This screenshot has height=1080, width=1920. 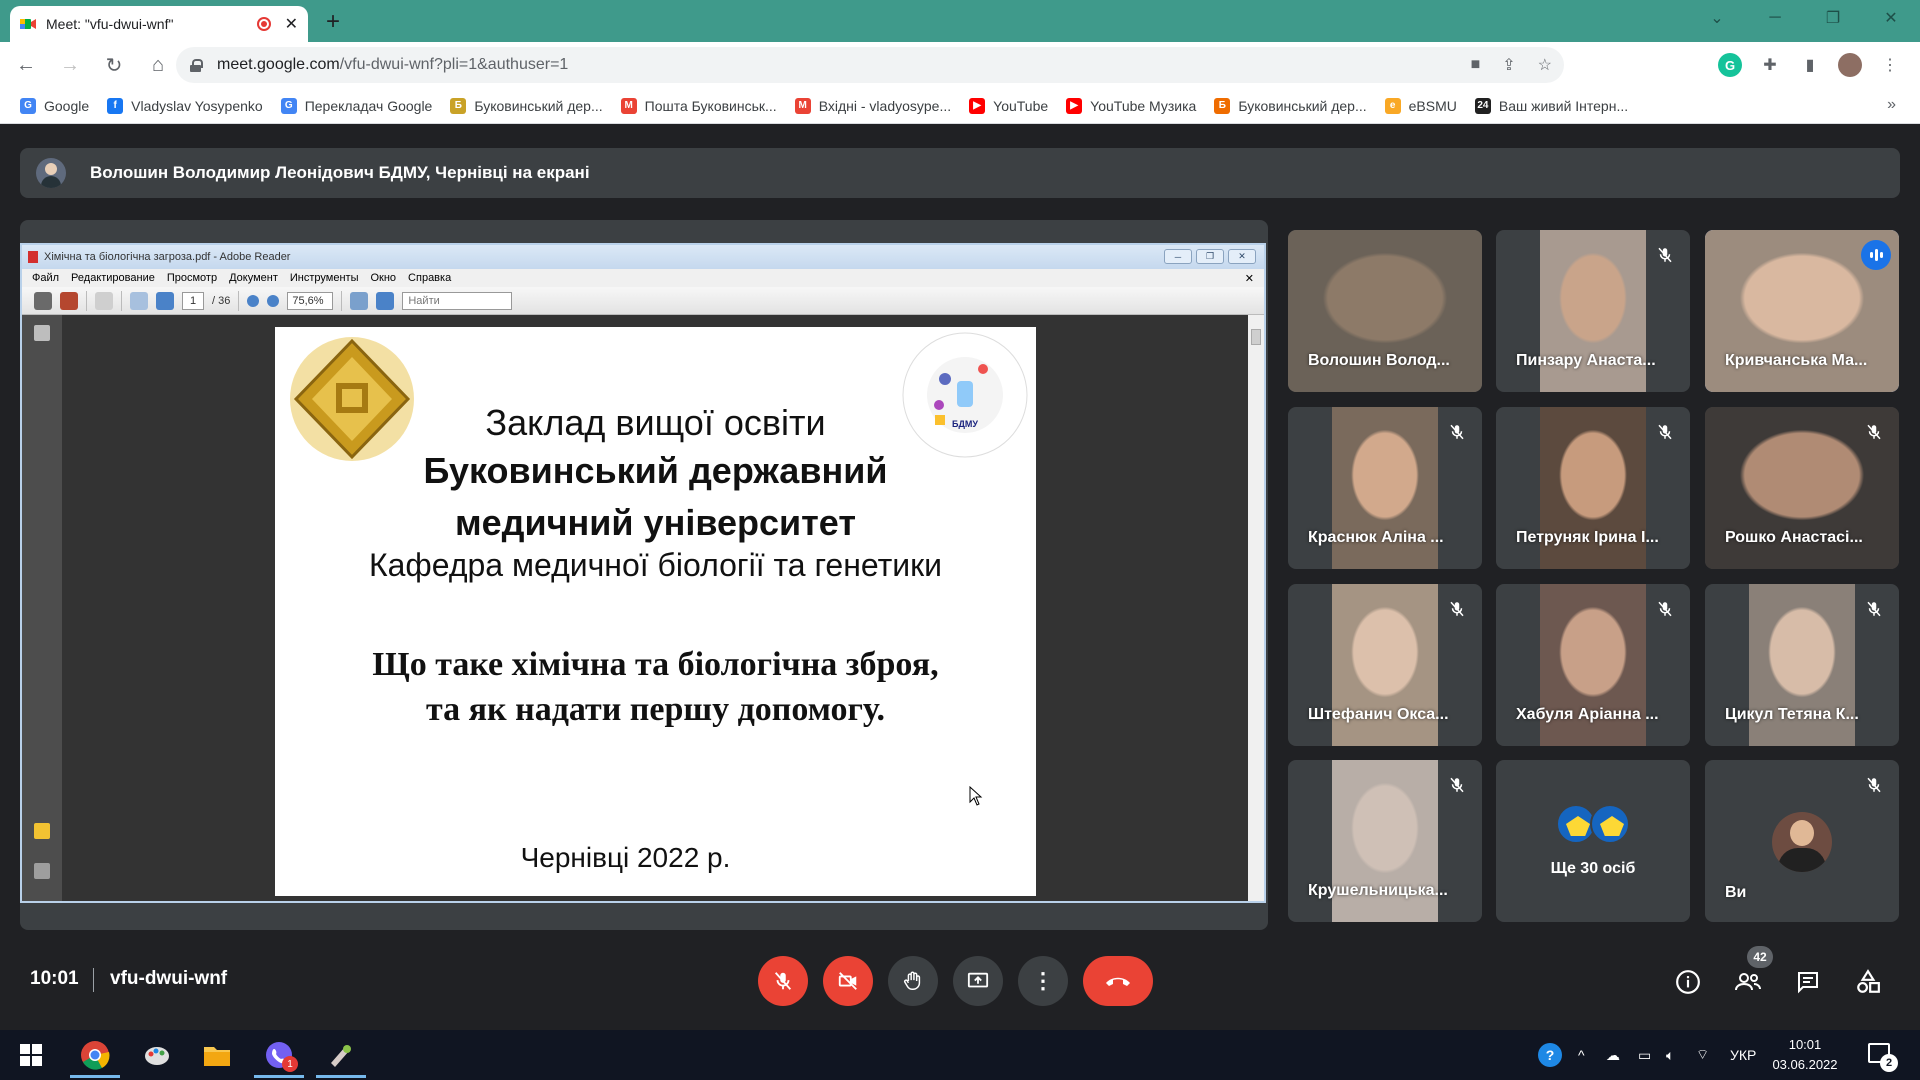 I want to click on fit-page-icon, so click(x=359, y=300).